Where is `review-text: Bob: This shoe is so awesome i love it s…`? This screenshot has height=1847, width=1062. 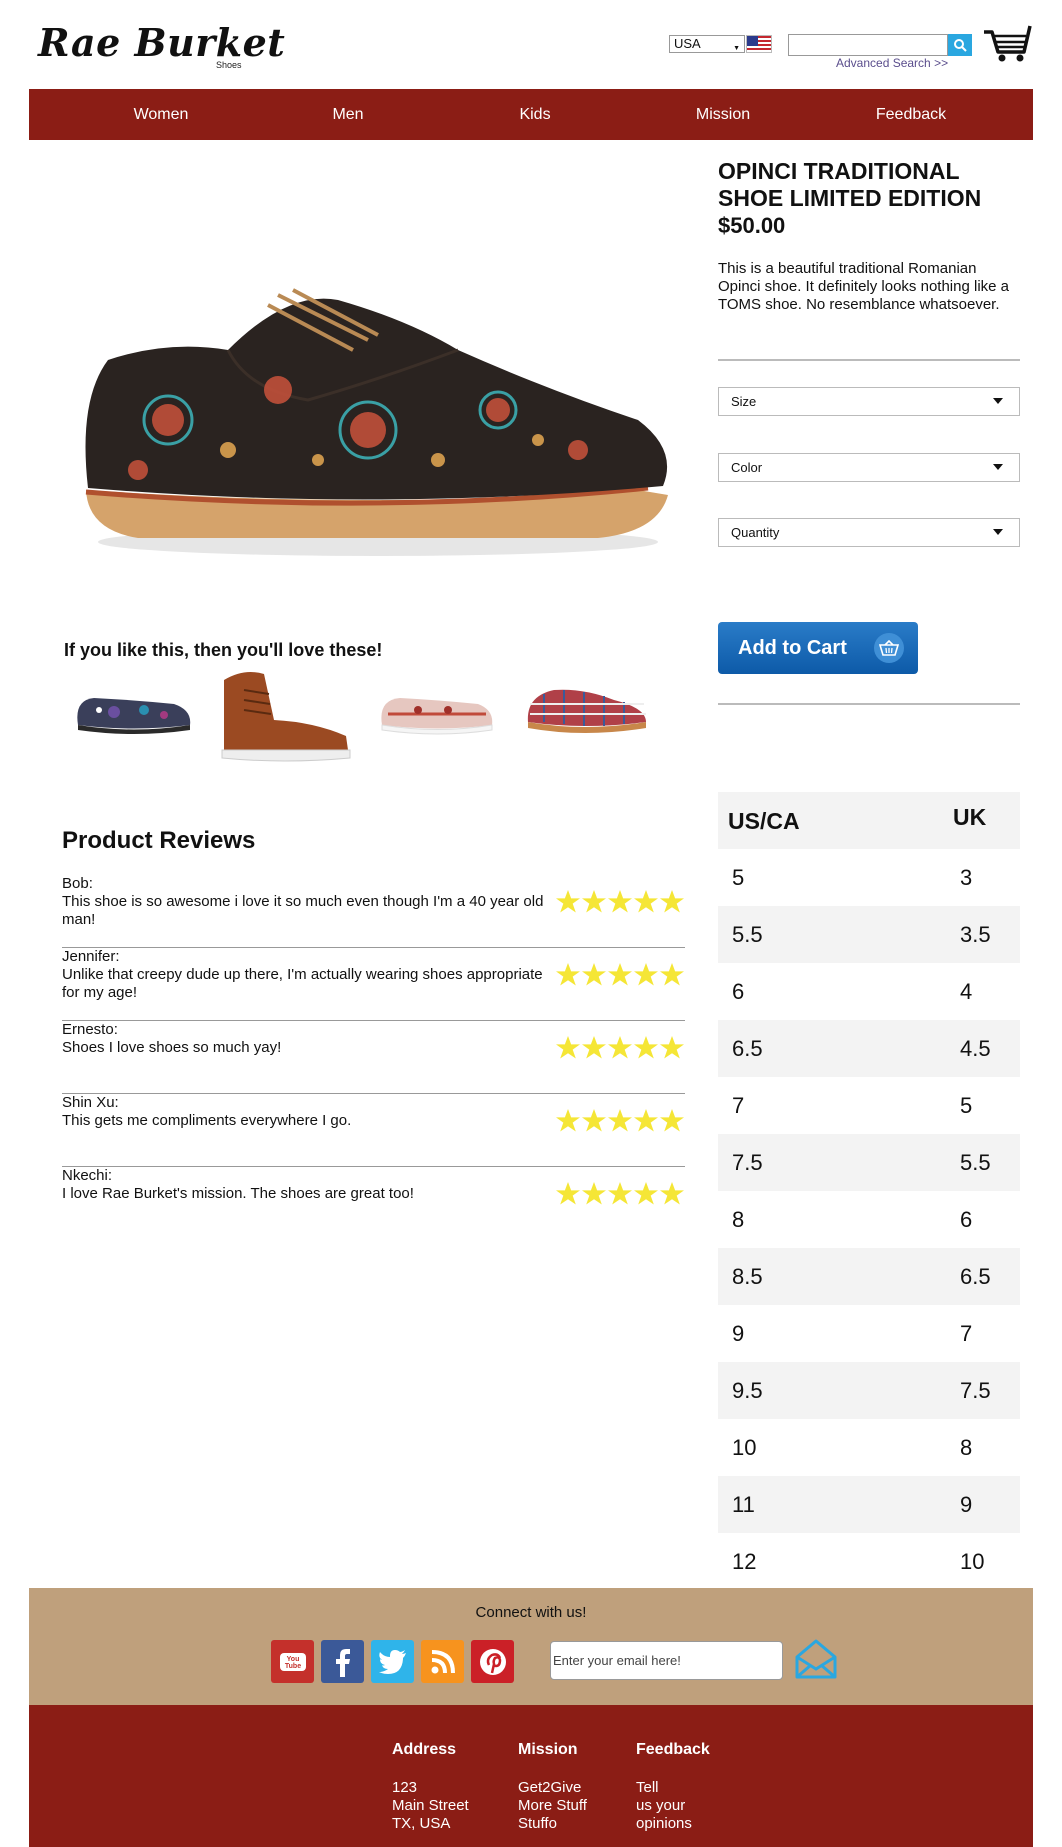 review-text: Bob: This shoe is so awesome i love it s… is located at coordinates (307, 902).